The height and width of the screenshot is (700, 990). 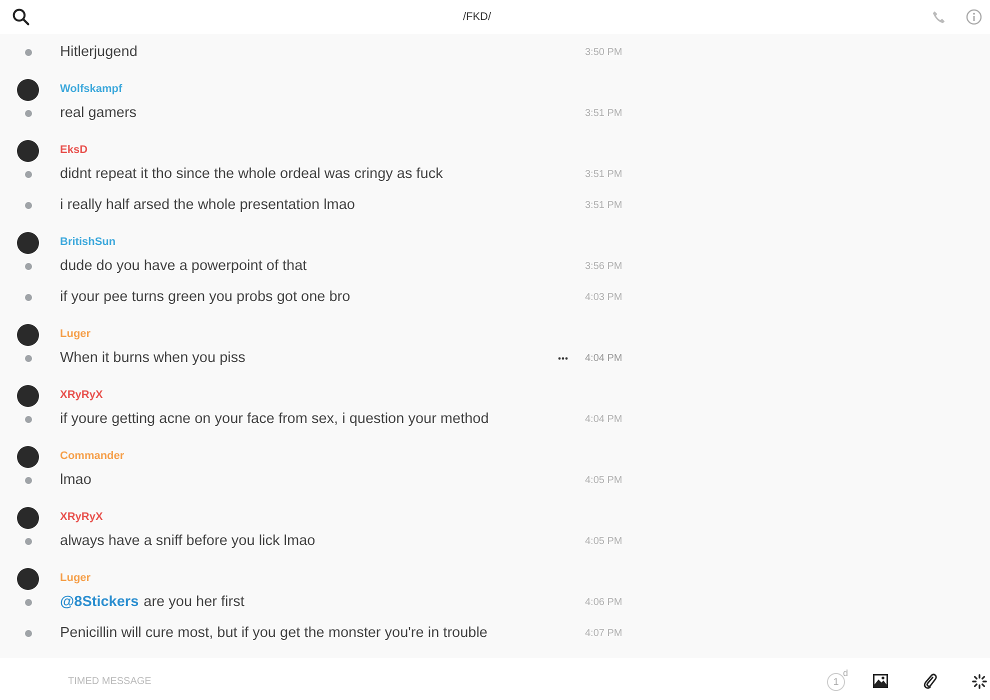 I want to click on message-text: i really half arsed the whole presentation lmao, so click(x=207, y=205).